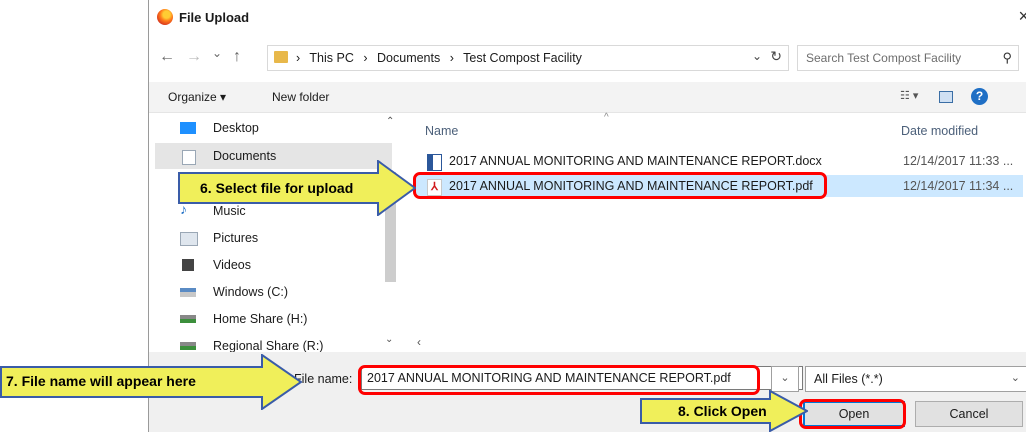  I want to click on column-header-date-modified: Date modified, so click(939, 131).